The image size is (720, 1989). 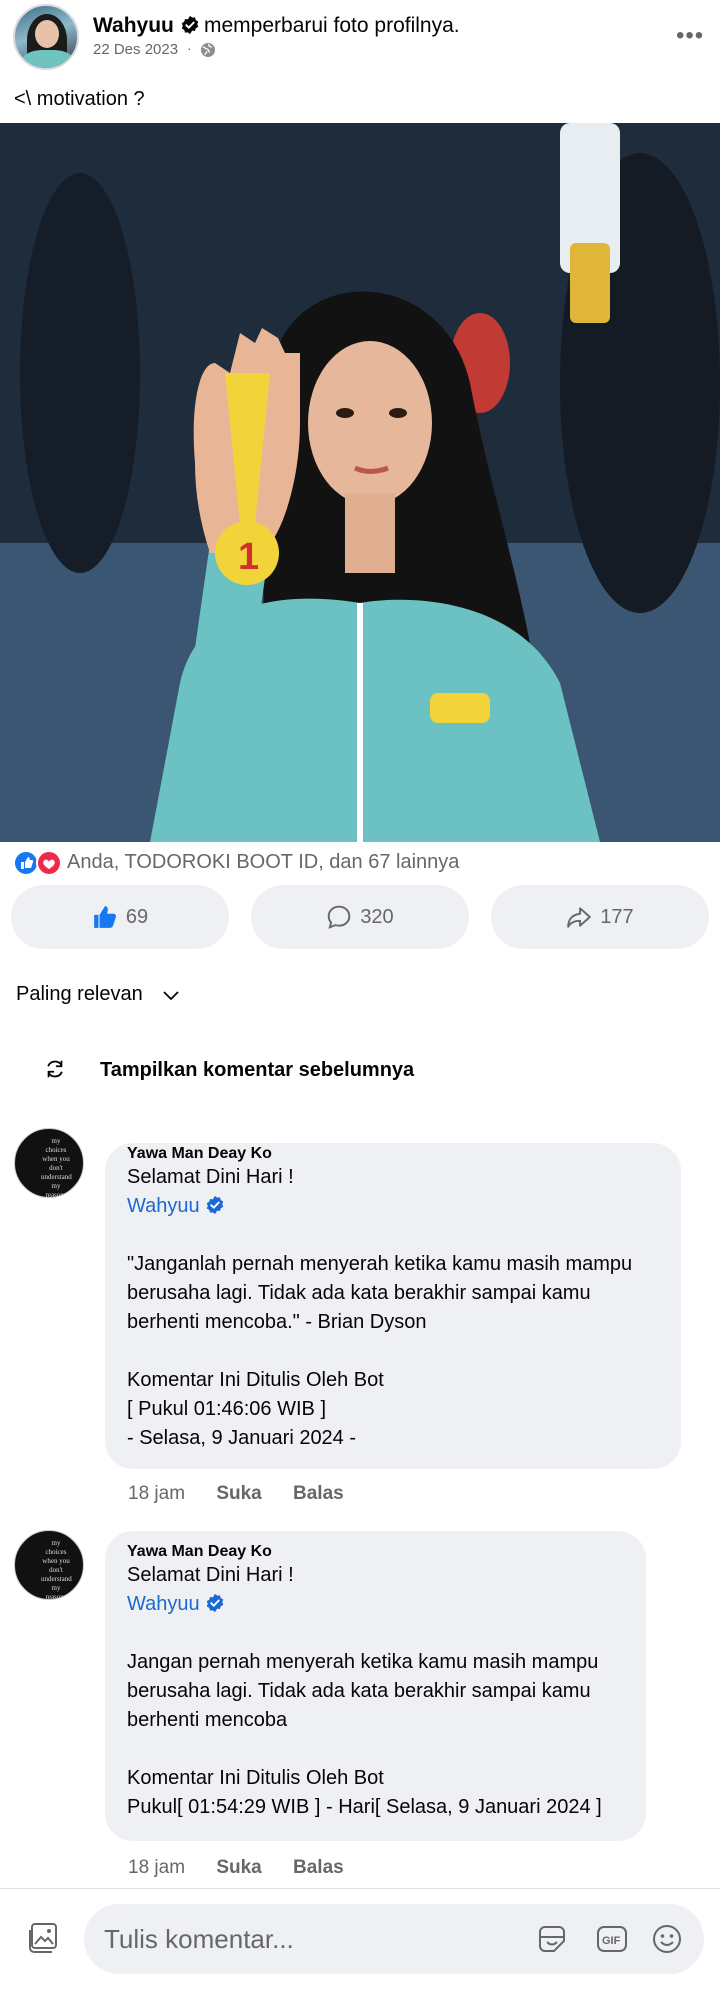 I want to click on comment-sort-dropdown: Paling relevan, so click(x=98, y=994).